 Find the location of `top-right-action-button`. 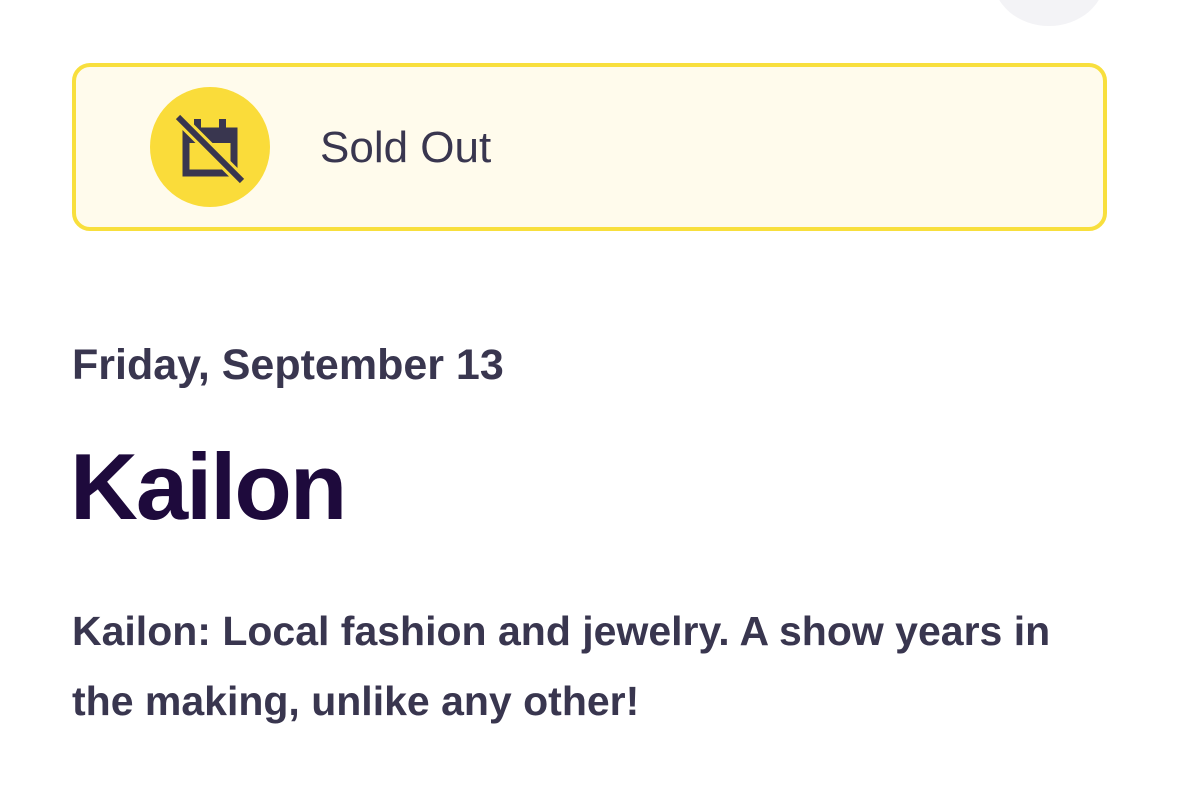

top-right-action-button is located at coordinates (1049, 13).